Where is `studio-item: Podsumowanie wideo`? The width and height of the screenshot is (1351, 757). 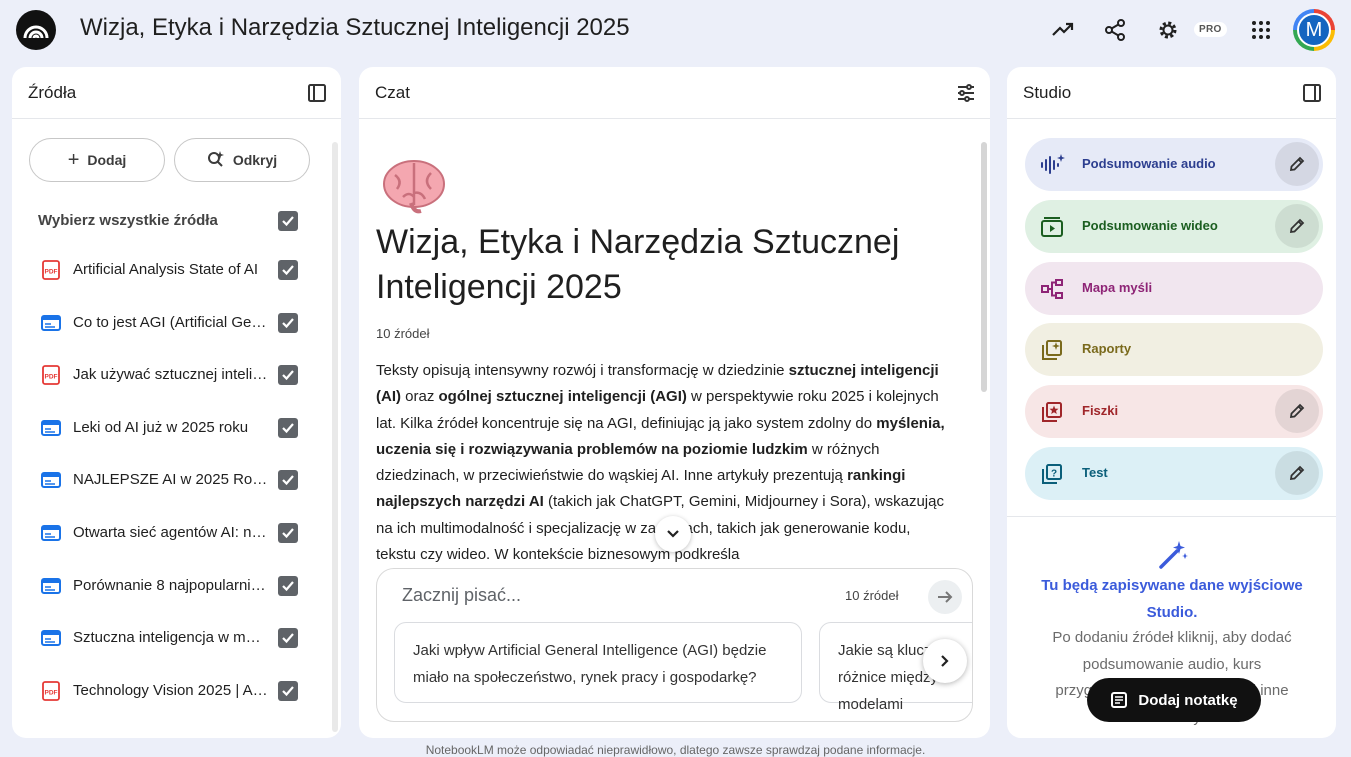
studio-item: Podsumowanie wideo is located at coordinates (1174, 226).